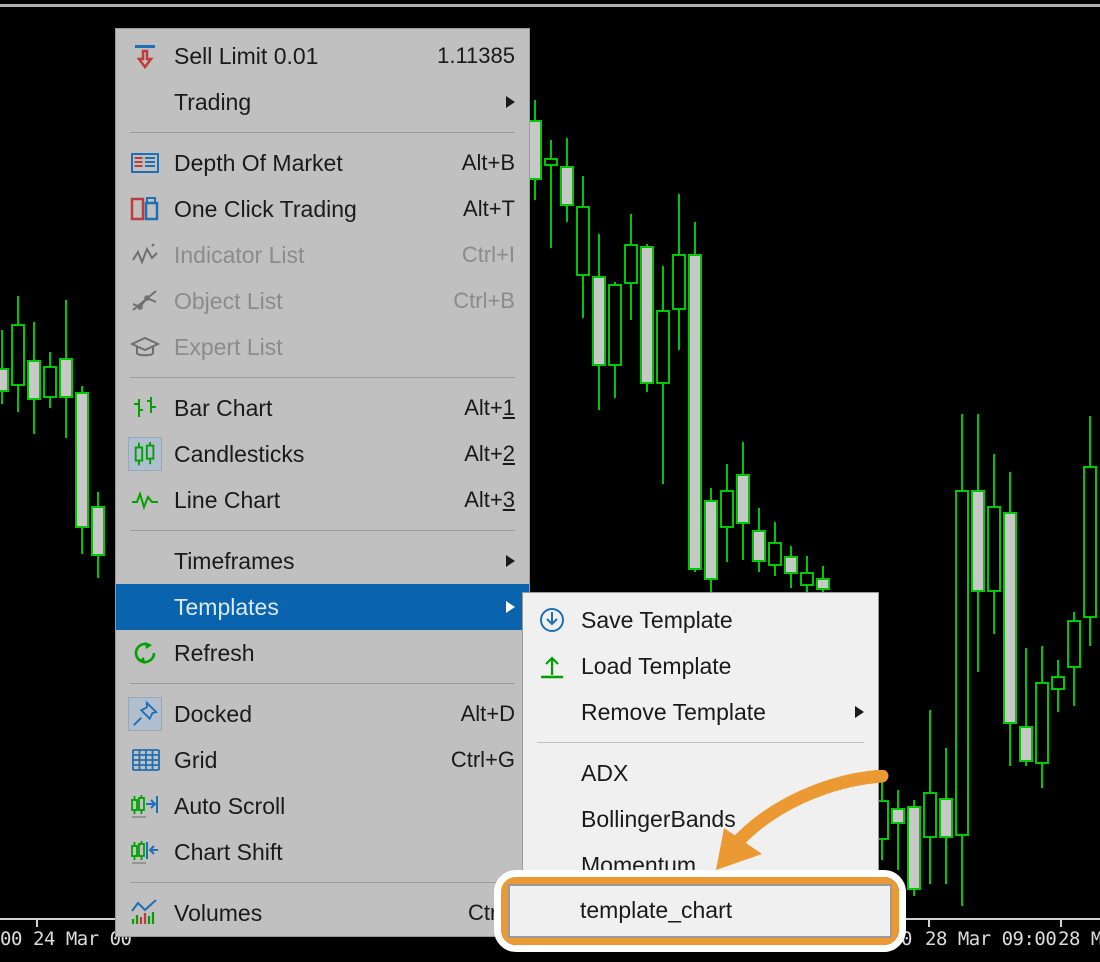 The width and height of the screenshot is (1100, 962). Describe the element at coordinates (322, 347) in the screenshot. I see `menu-item-expert-list: Expert List` at that location.